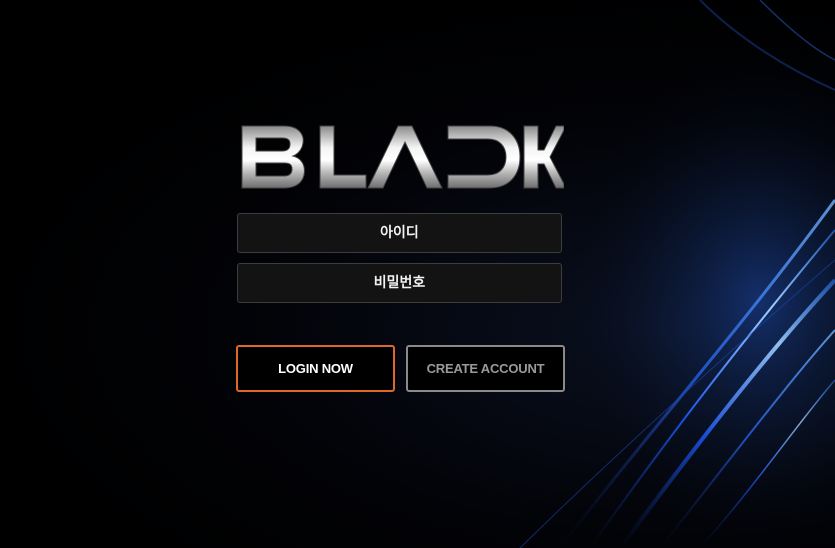 The image size is (835, 548). Describe the element at coordinates (399, 233) in the screenshot. I see `id-input` at that location.